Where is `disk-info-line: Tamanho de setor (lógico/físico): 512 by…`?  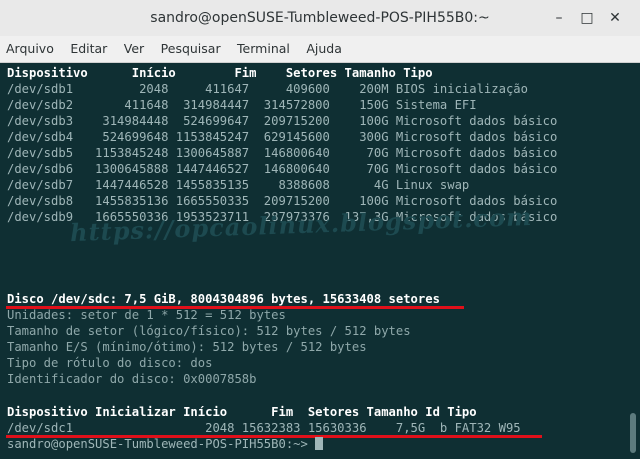 disk-info-line: Tamanho de setor (lógico/físico): 512 by… is located at coordinates (209, 331).